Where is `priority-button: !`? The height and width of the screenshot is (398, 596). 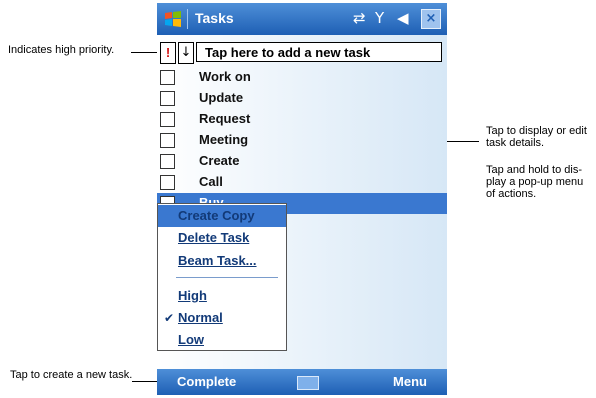 priority-button: ! is located at coordinates (168, 53).